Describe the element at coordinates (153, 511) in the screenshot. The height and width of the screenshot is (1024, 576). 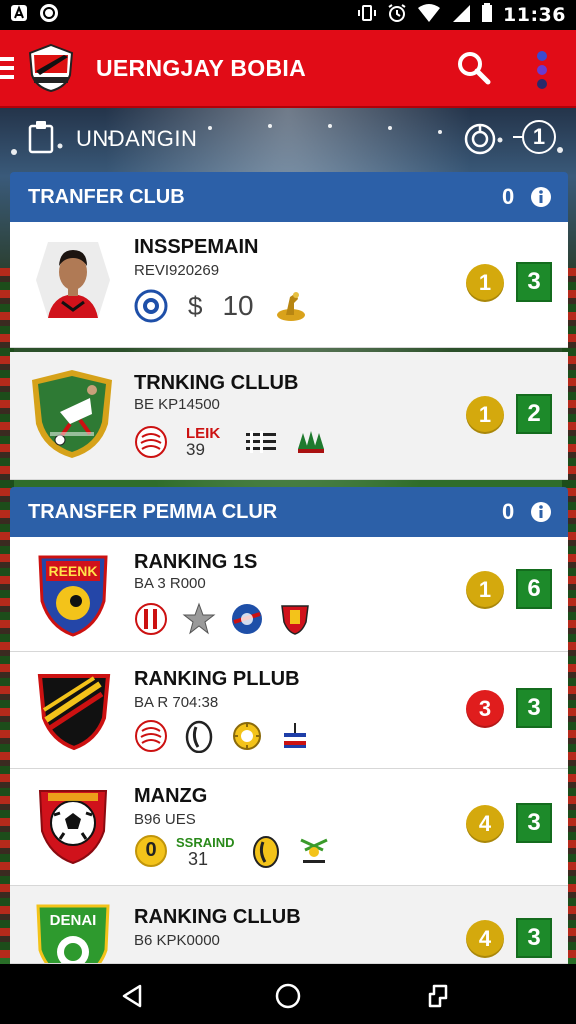
I see `section-title: TRANSFER PEMMA CLUR` at that location.